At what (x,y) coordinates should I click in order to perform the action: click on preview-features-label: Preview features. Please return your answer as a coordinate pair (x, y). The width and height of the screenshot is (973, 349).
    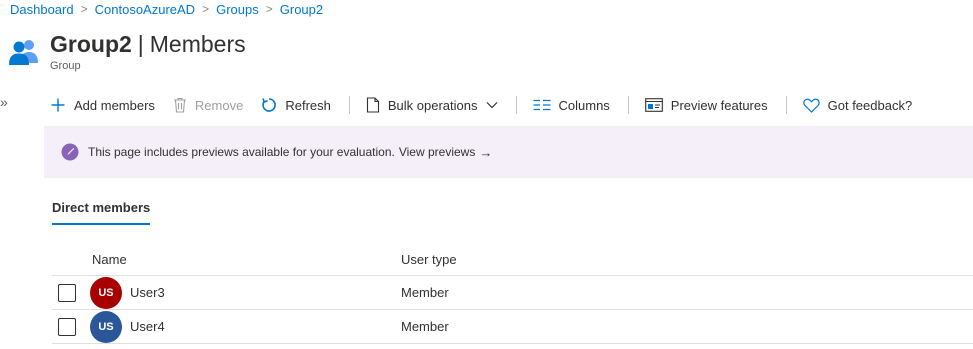
    Looking at the image, I should click on (719, 105).